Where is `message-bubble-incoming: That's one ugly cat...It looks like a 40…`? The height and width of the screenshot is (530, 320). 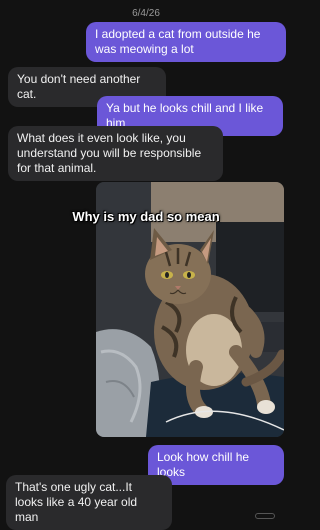 message-bubble-incoming: That's one ugly cat...It looks like a 40… is located at coordinates (89, 502).